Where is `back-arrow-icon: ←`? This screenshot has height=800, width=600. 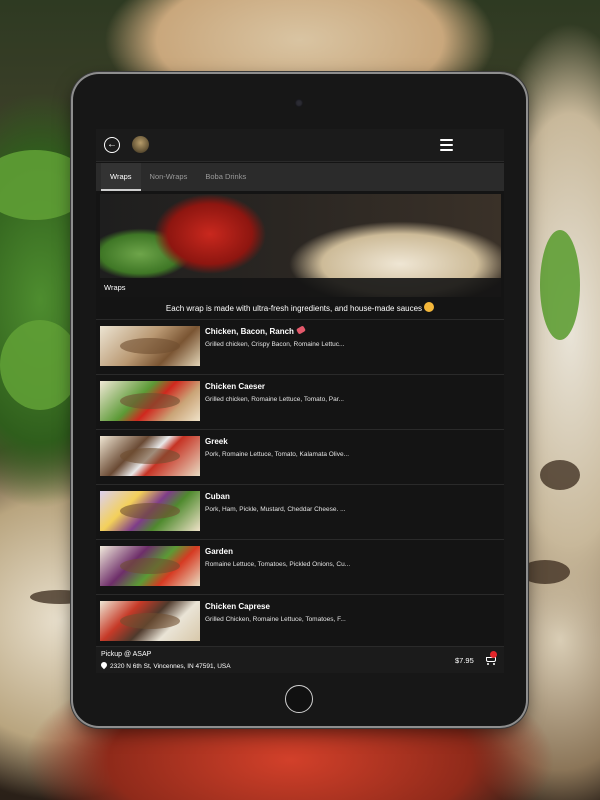
back-arrow-icon: ← is located at coordinates (112, 145).